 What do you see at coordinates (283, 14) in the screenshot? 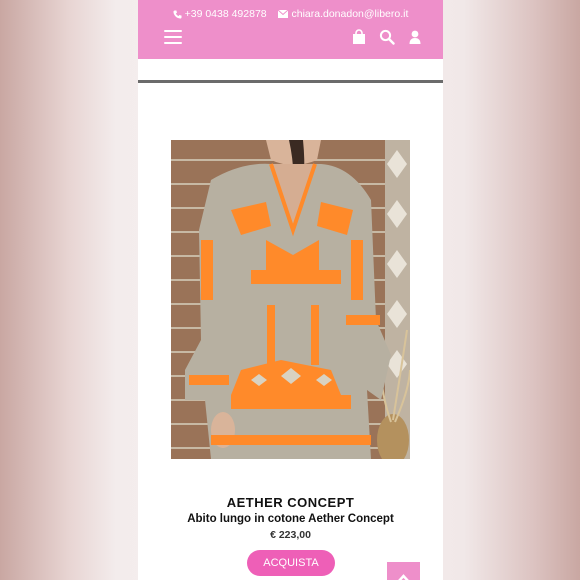
I see `mail-icon` at bounding box center [283, 14].